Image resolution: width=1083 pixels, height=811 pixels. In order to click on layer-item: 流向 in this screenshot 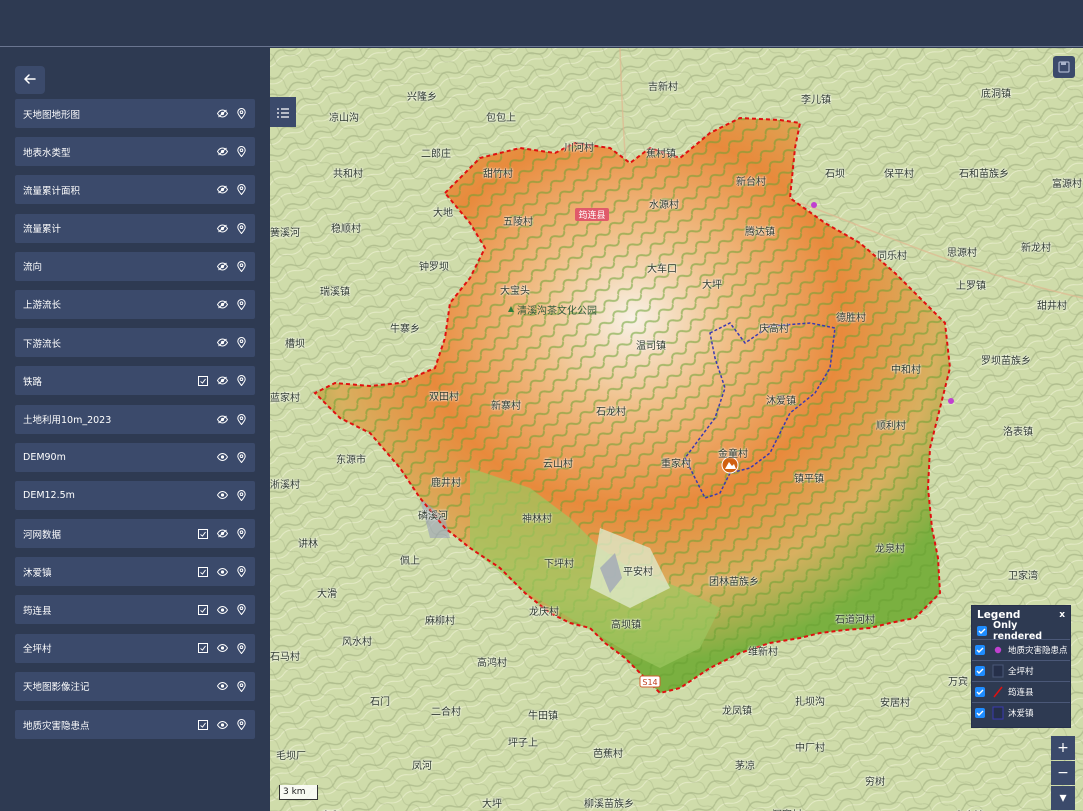, I will do `click(135, 266)`.